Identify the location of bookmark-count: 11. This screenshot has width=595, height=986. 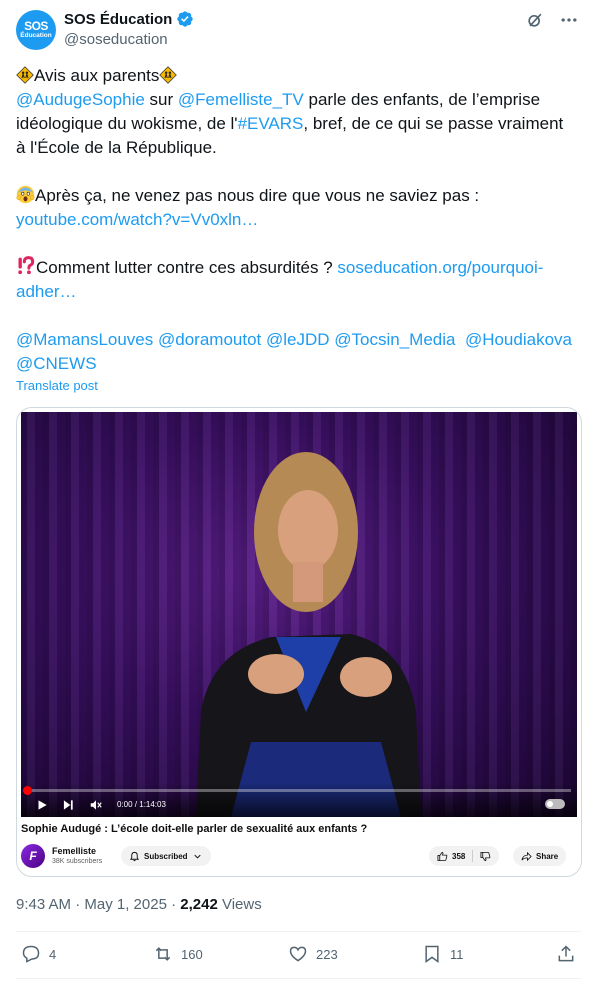
(457, 954).